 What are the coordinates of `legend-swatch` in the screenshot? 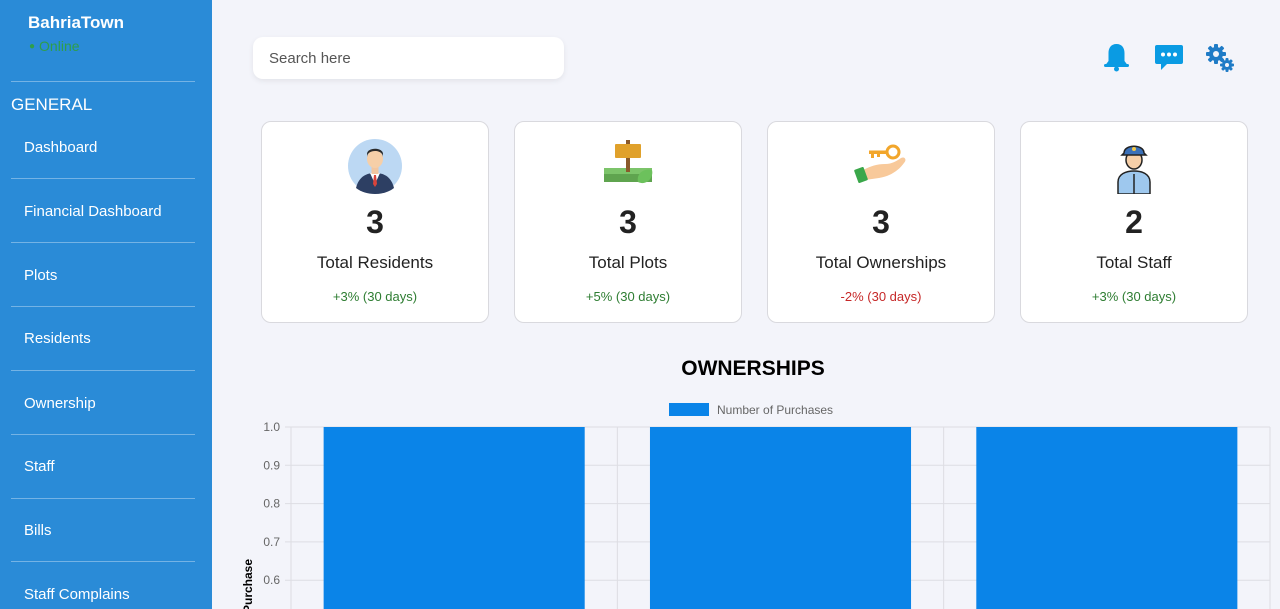 It's located at (689, 409).